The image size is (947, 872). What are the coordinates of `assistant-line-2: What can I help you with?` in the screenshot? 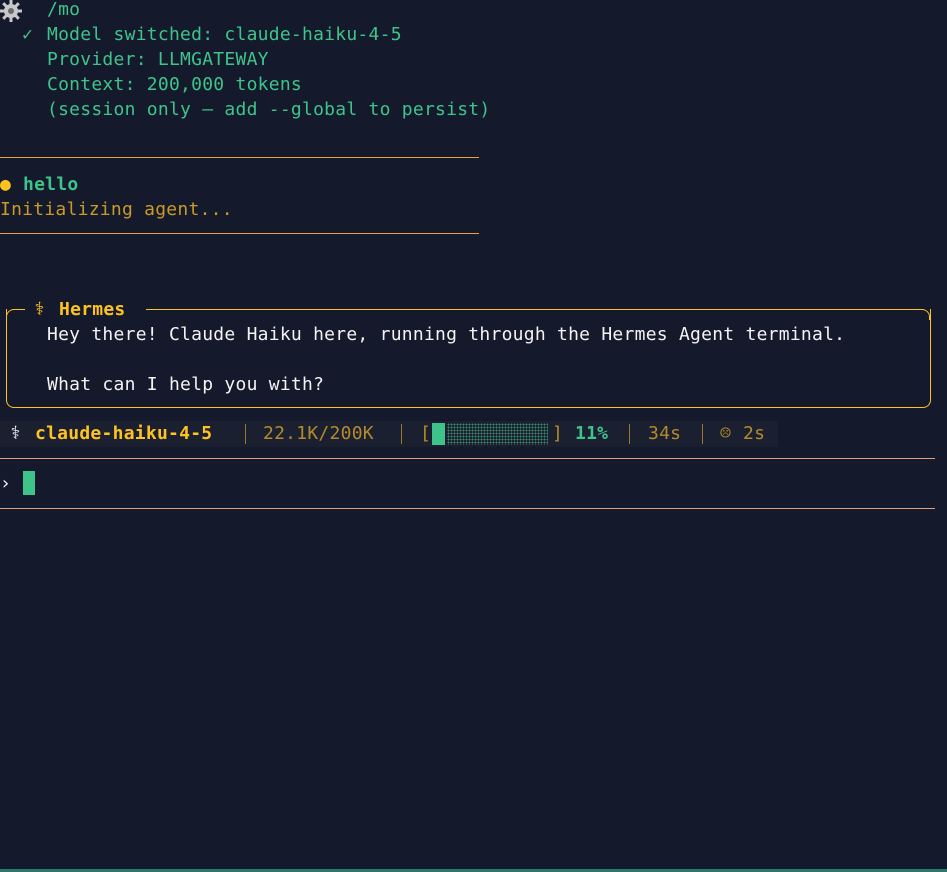 It's located at (186, 384).